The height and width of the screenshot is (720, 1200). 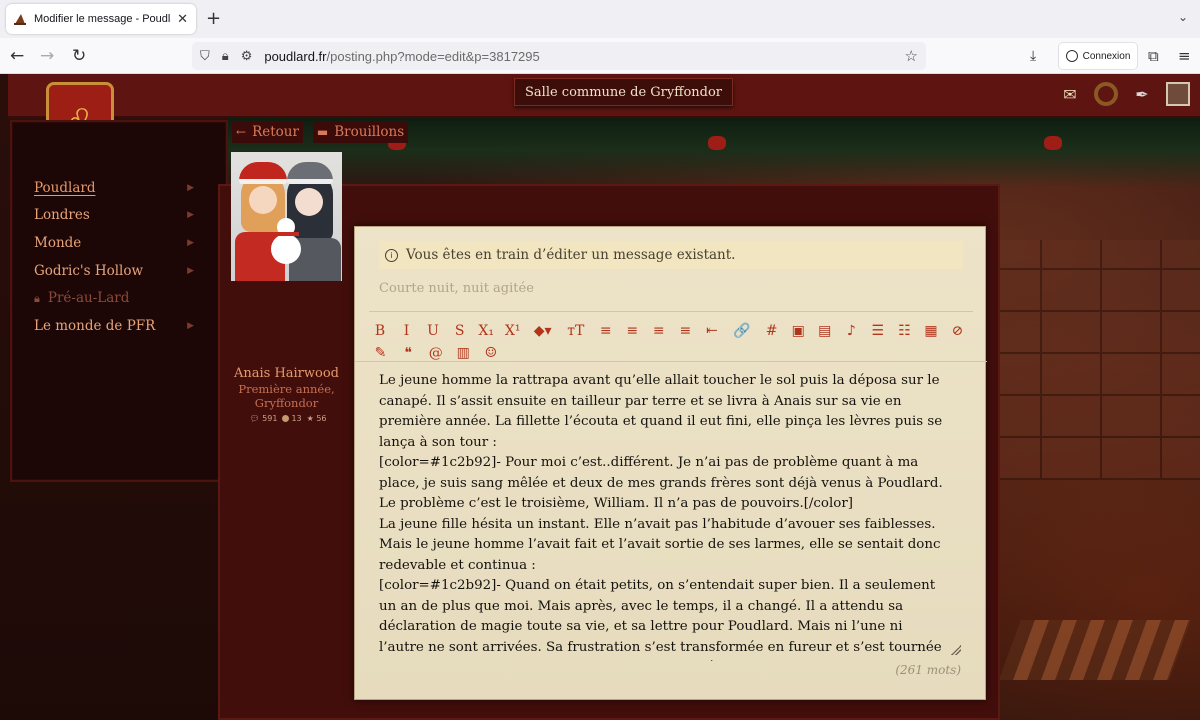 I want to click on download-icon: ⤓, so click(x=1033, y=56).